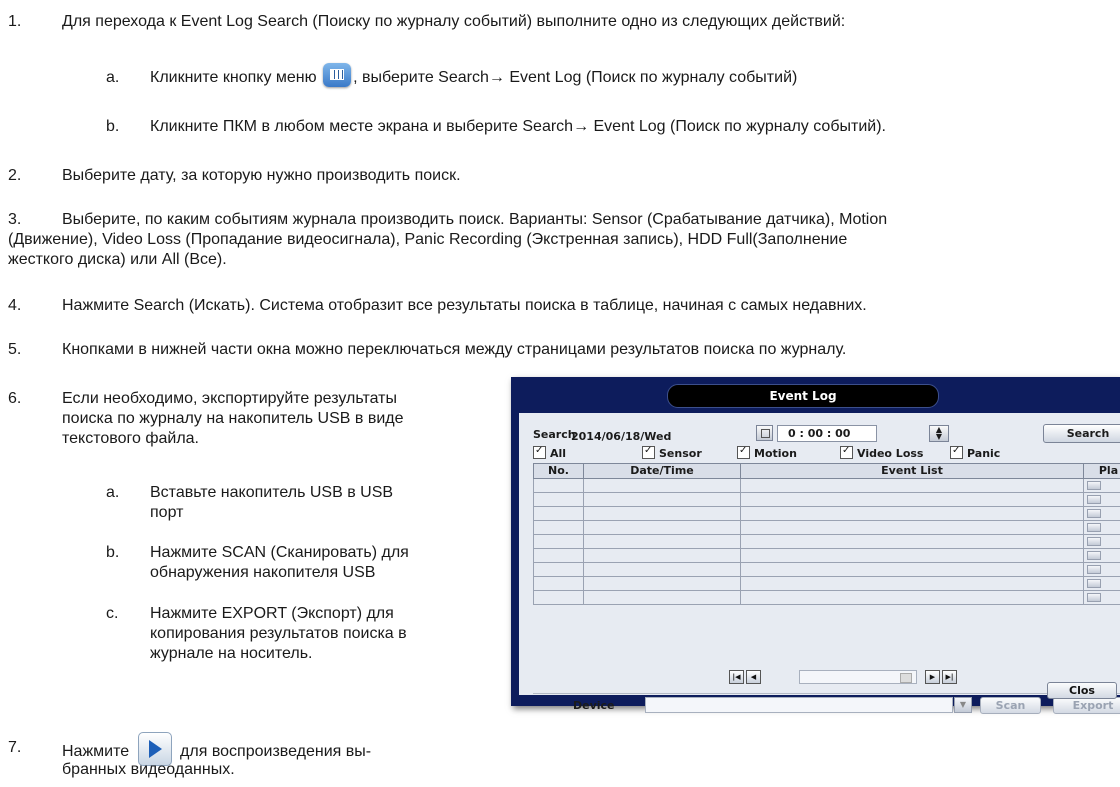 This screenshot has width=1120, height=787. I want to click on calendar-icon, so click(764, 433).